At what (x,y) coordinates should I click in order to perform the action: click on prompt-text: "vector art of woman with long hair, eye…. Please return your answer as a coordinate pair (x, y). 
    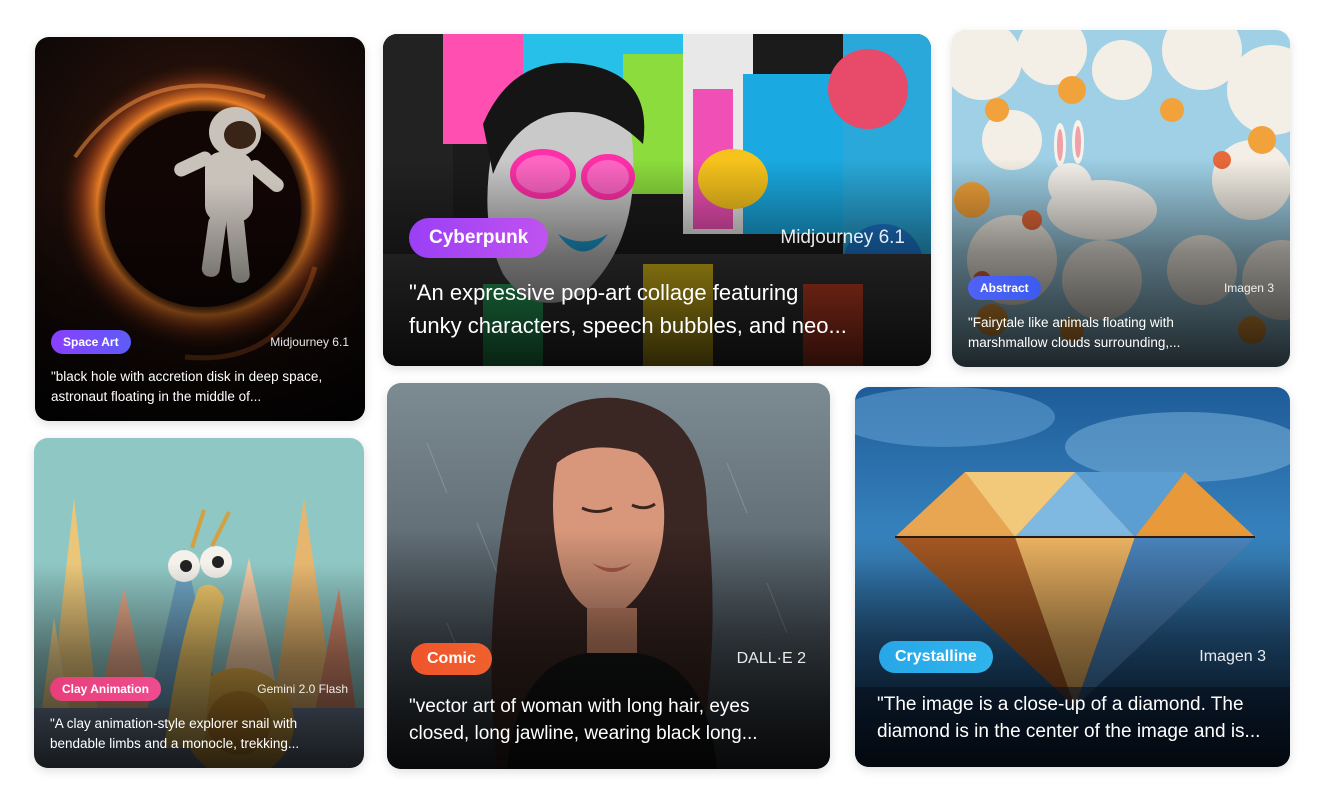
    Looking at the image, I should click on (608, 720).